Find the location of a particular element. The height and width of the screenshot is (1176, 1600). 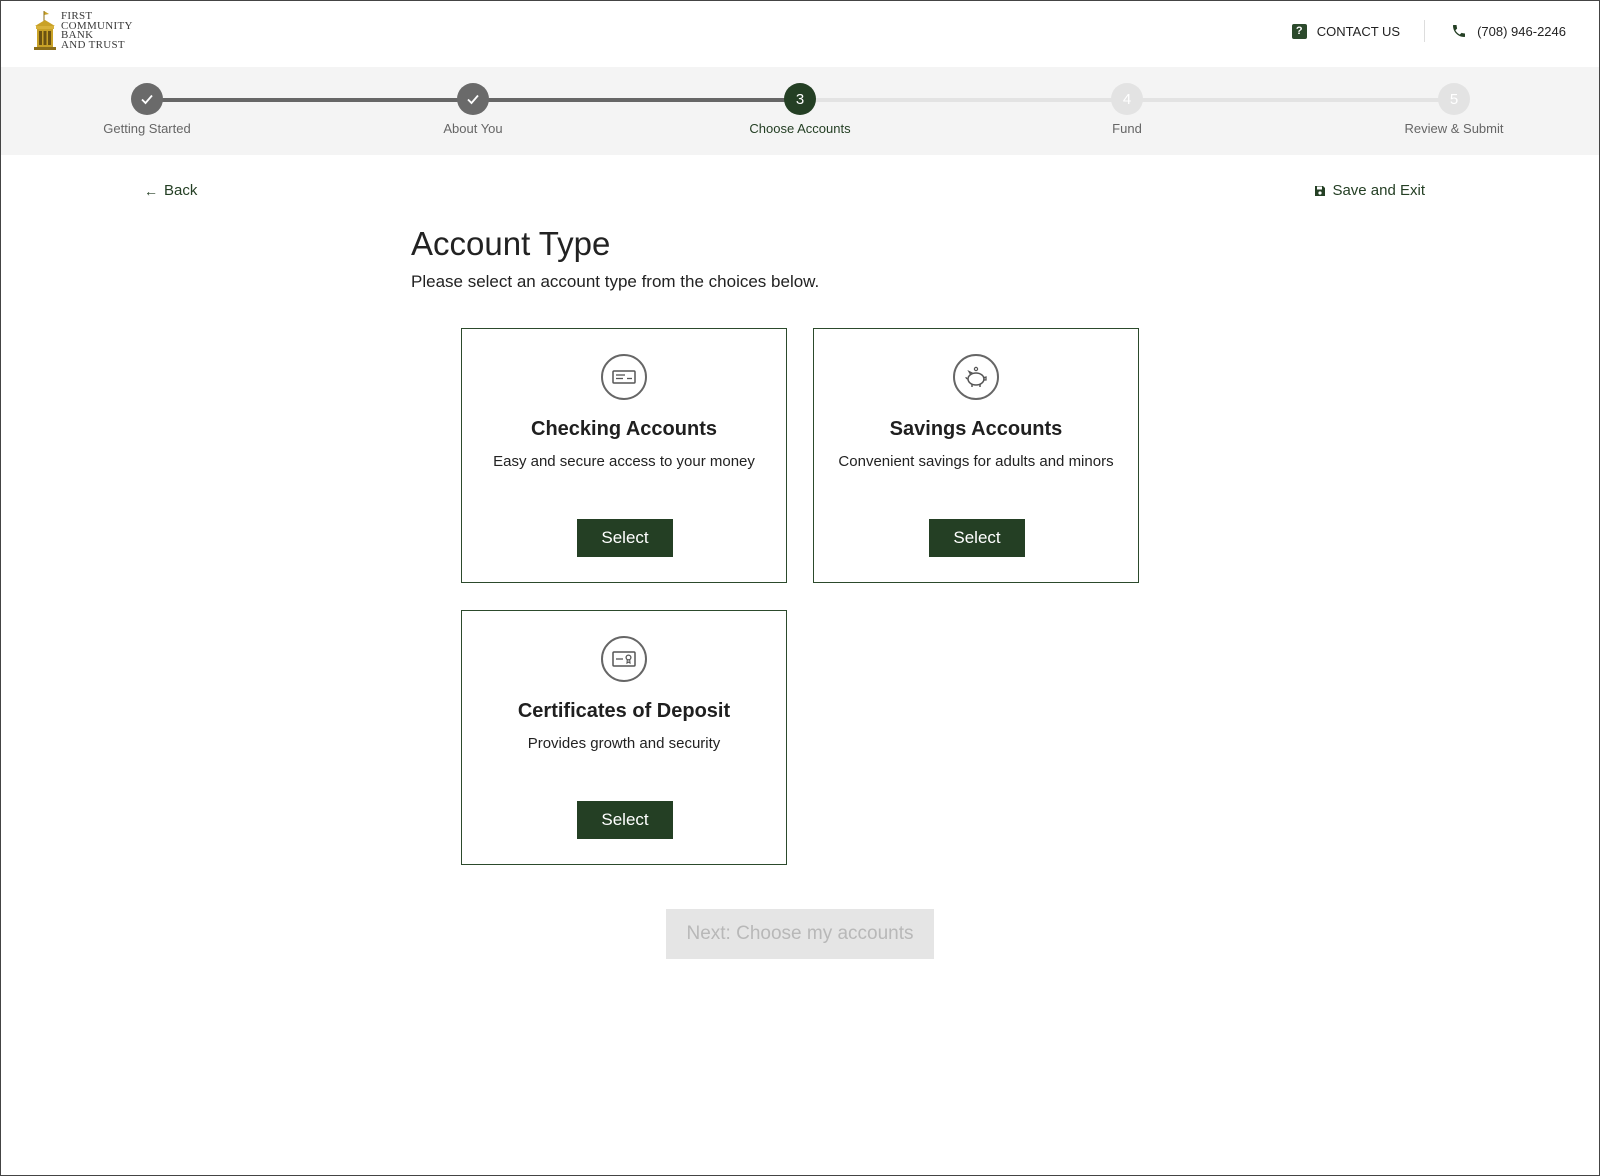

step-label: Getting Started is located at coordinates (147, 128).